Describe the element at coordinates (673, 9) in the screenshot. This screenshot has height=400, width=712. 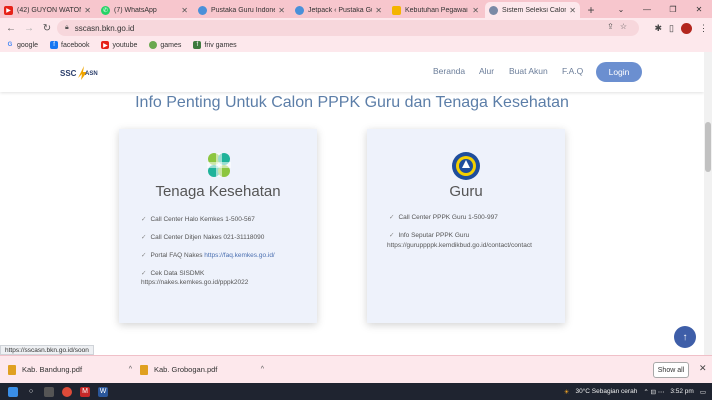
I see `restore-icon: ❐` at that location.